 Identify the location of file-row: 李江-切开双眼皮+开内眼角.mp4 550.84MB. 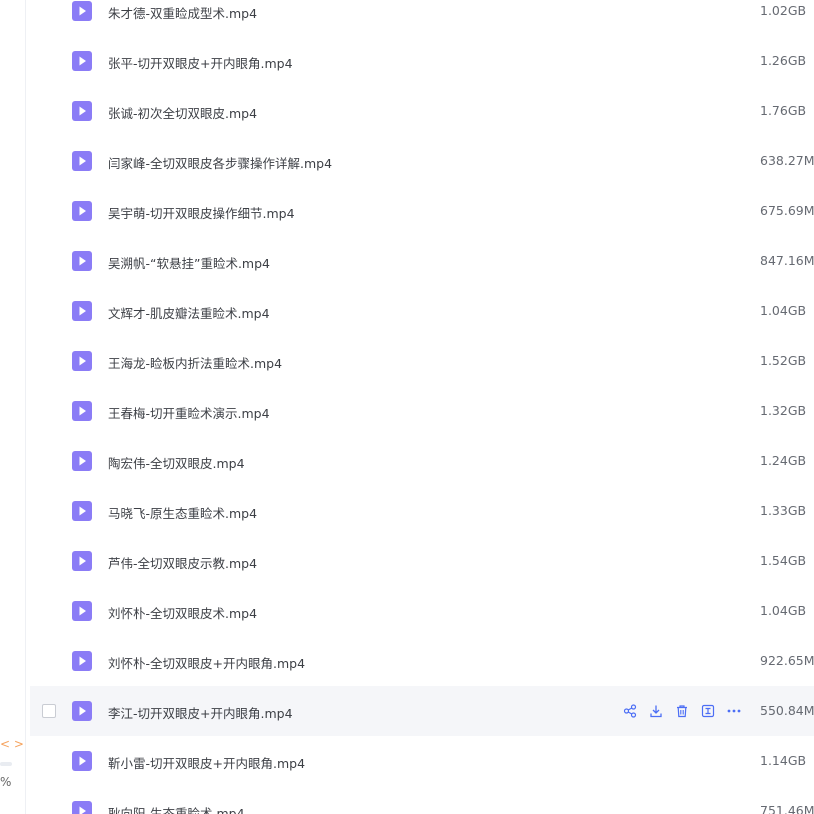
(422, 711).